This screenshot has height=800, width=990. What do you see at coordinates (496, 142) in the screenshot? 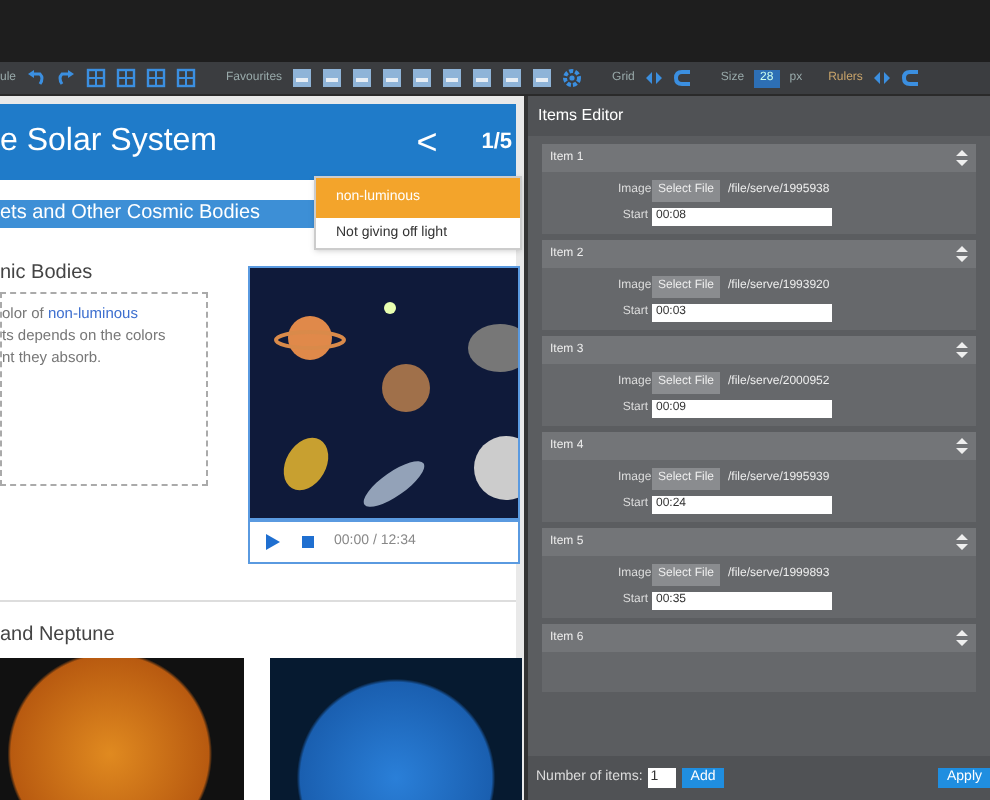
I see `page-indicator: 1/5` at bounding box center [496, 142].